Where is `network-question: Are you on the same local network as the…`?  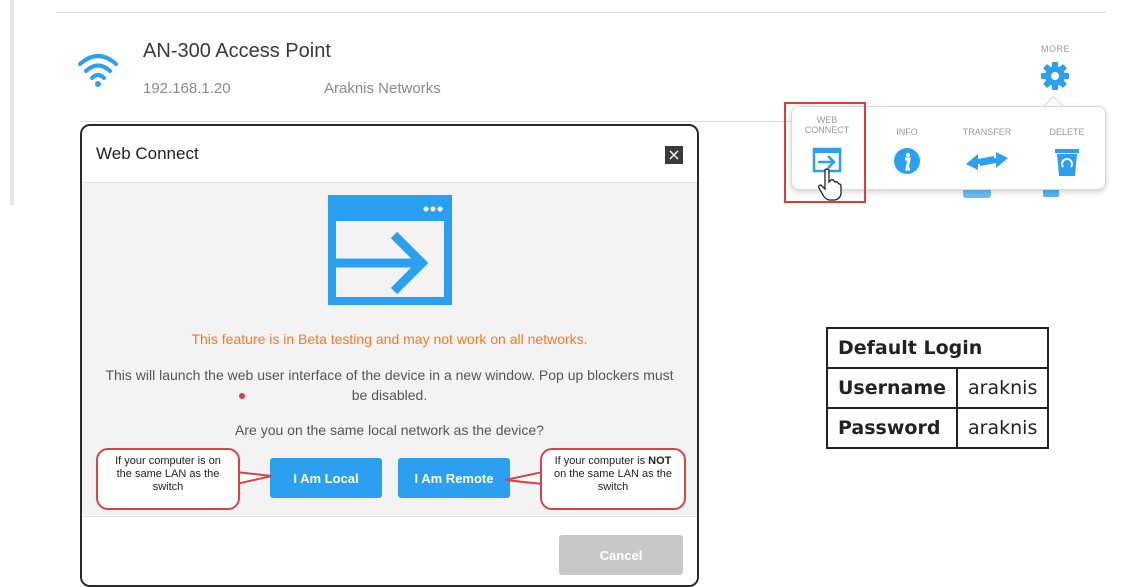 network-question: Are you on the same local network as the… is located at coordinates (389, 430).